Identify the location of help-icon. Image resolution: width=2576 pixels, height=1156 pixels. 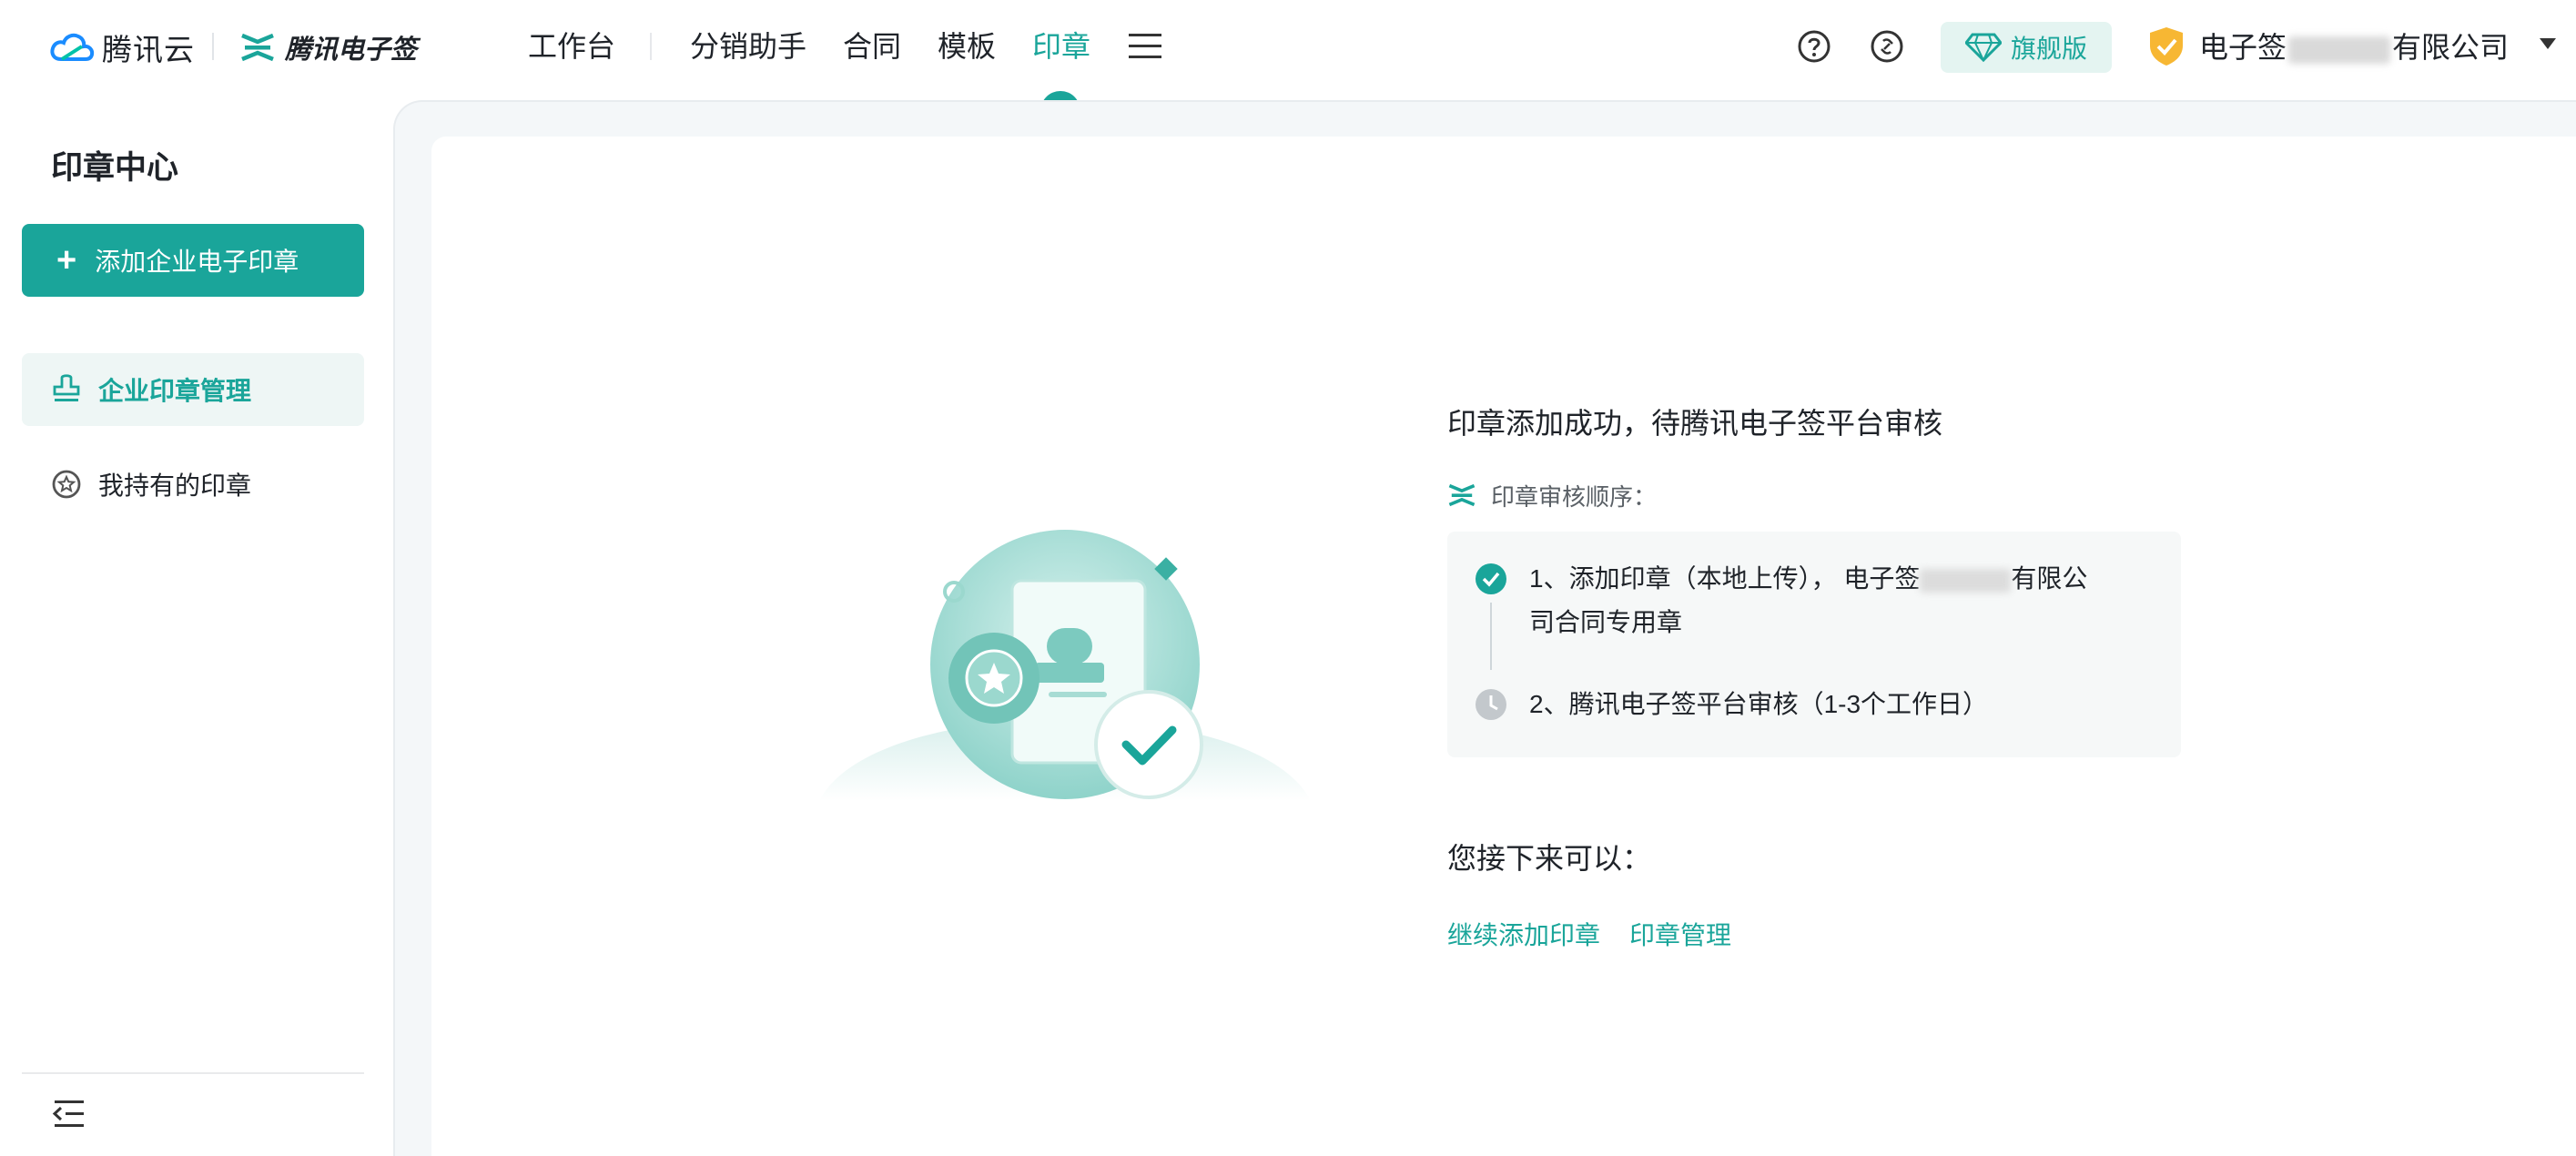
(1814, 46).